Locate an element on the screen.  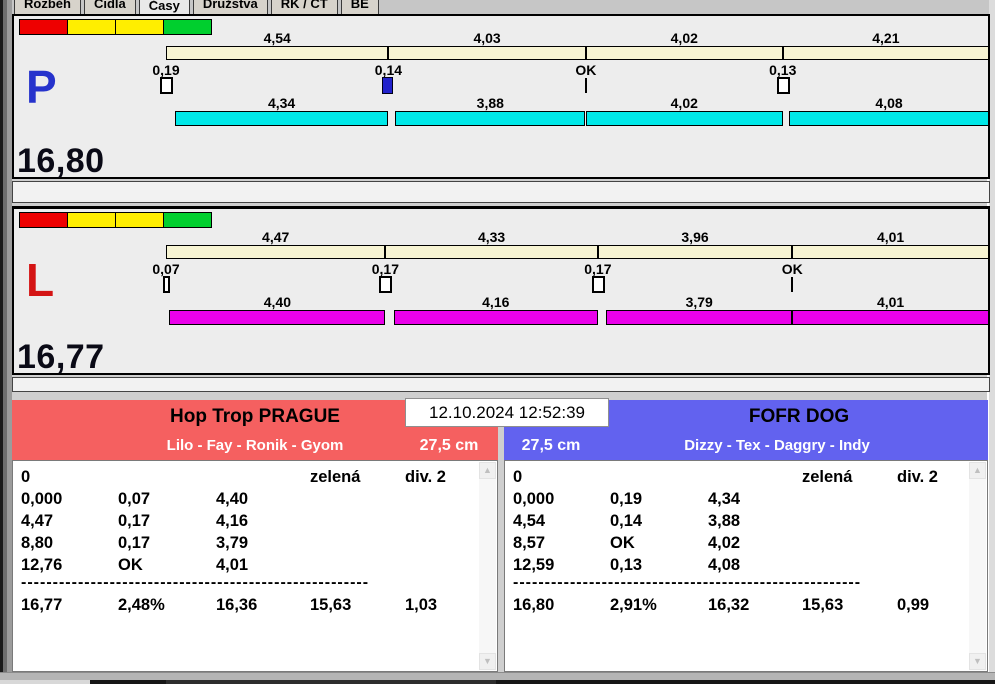
total-cell: 2,48% is located at coordinates (141, 605).